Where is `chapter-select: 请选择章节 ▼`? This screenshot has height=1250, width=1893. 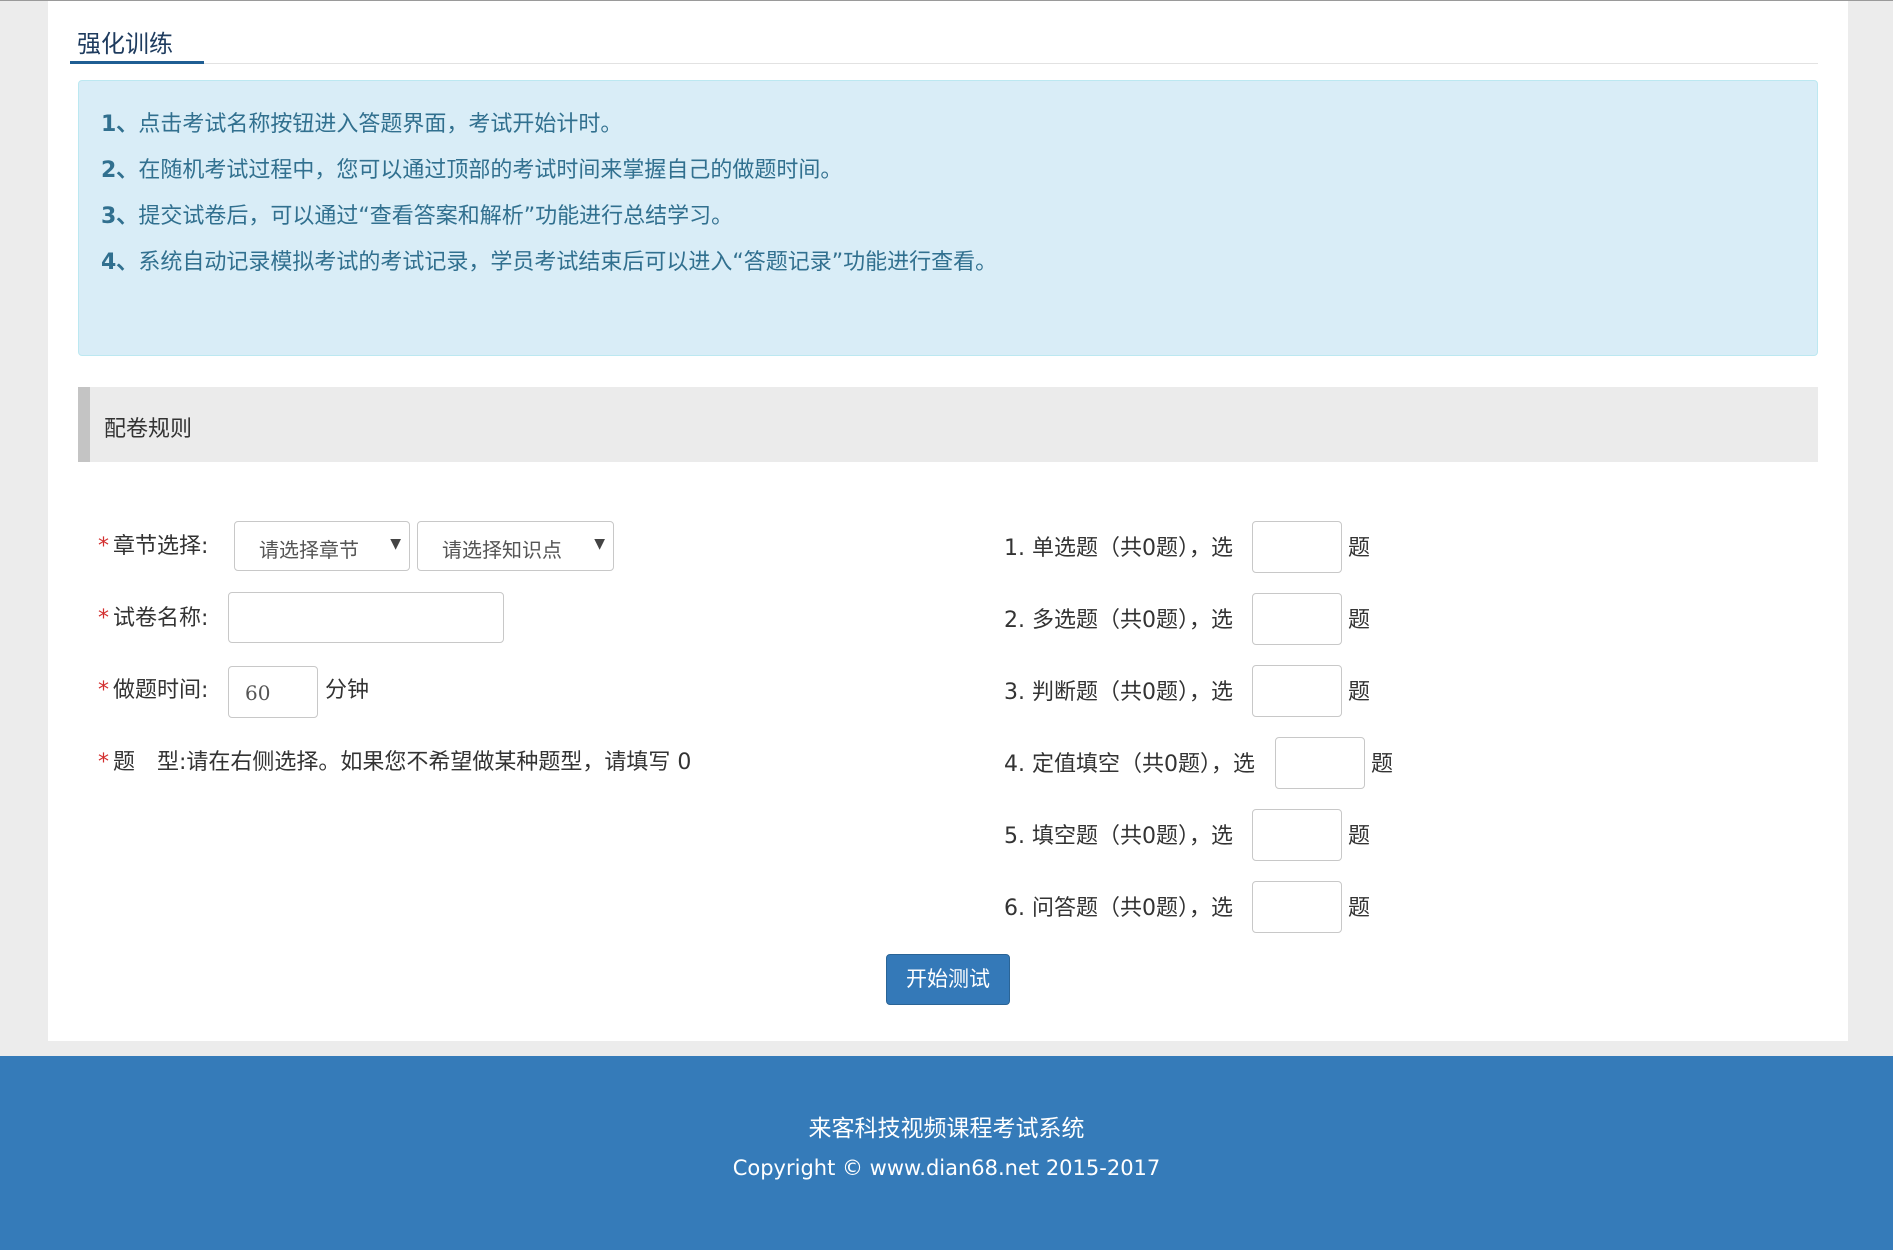 chapter-select: 请选择章节 ▼ is located at coordinates (322, 546).